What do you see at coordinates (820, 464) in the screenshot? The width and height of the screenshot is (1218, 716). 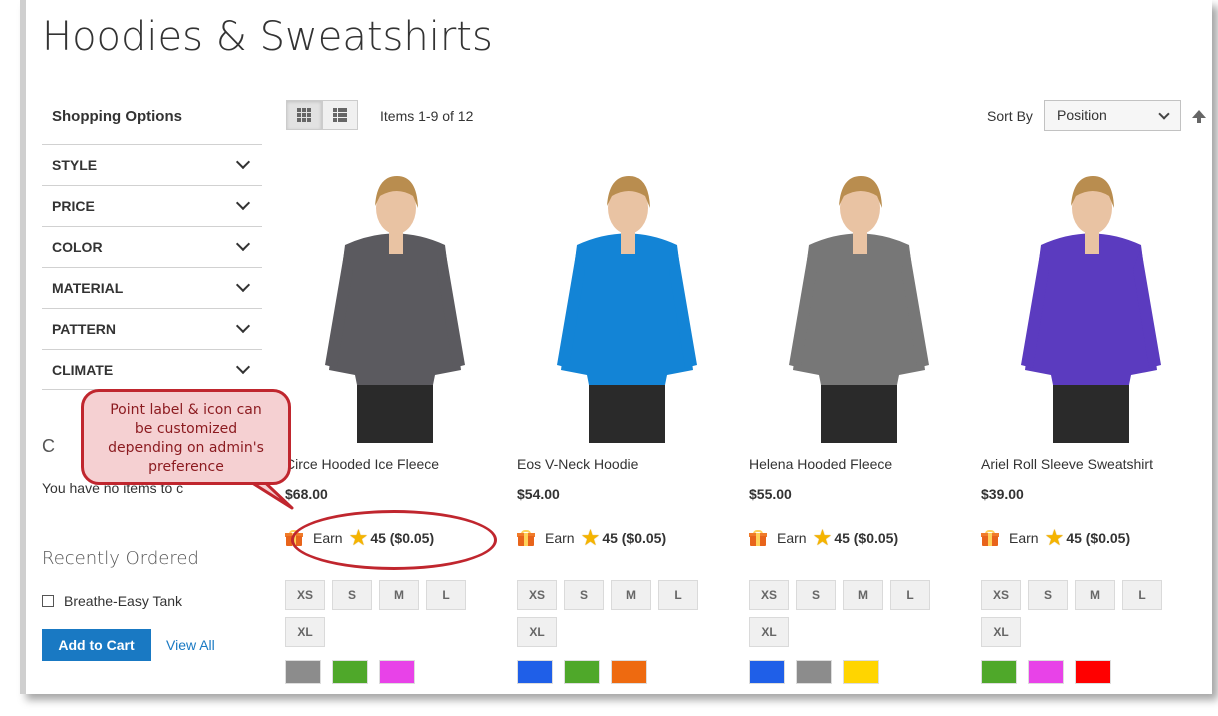 I see `product-name: Helena Hooded Fleece` at bounding box center [820, 464].